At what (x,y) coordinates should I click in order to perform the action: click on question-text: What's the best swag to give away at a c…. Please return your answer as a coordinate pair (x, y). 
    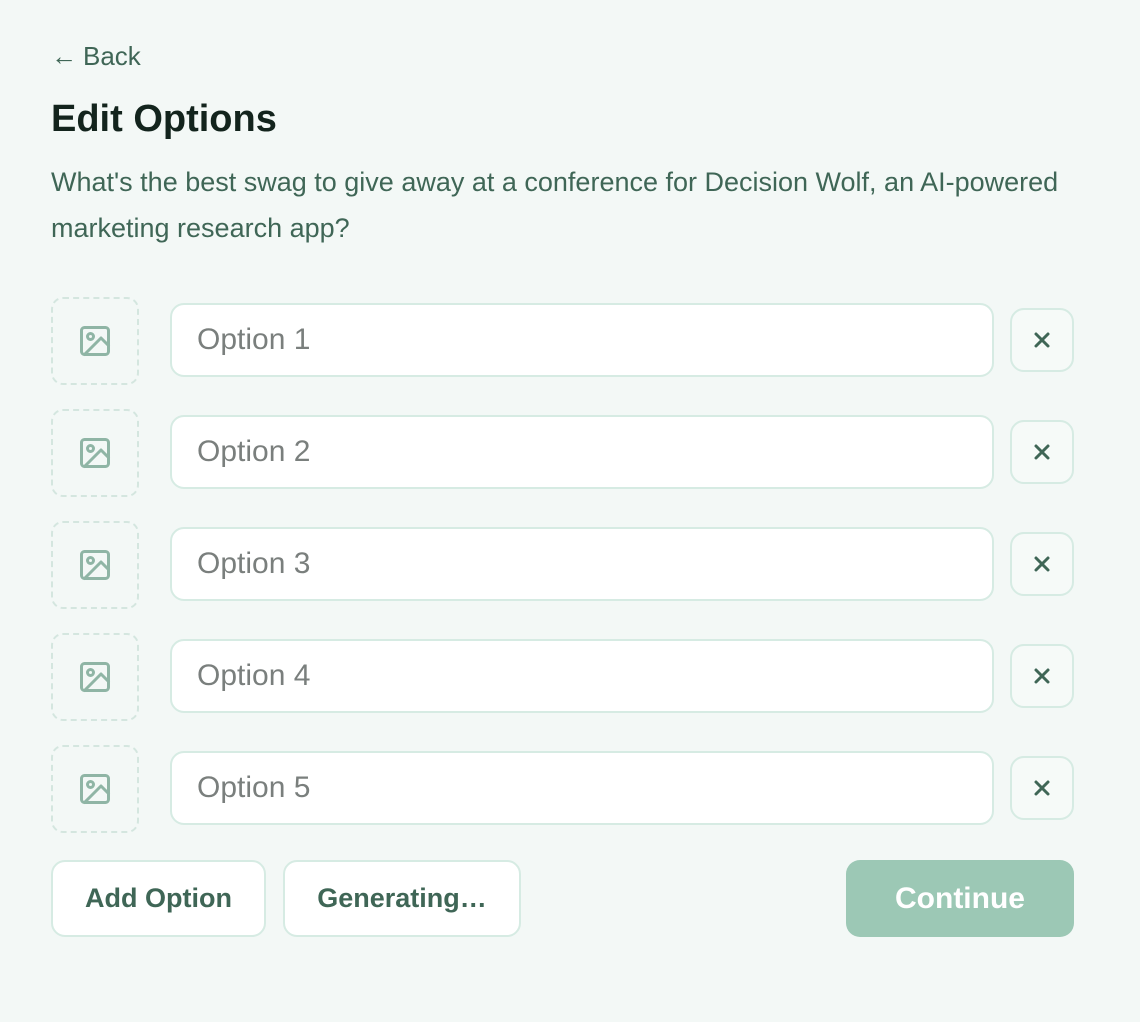
    Looking at the image, I should click on (555, 205).